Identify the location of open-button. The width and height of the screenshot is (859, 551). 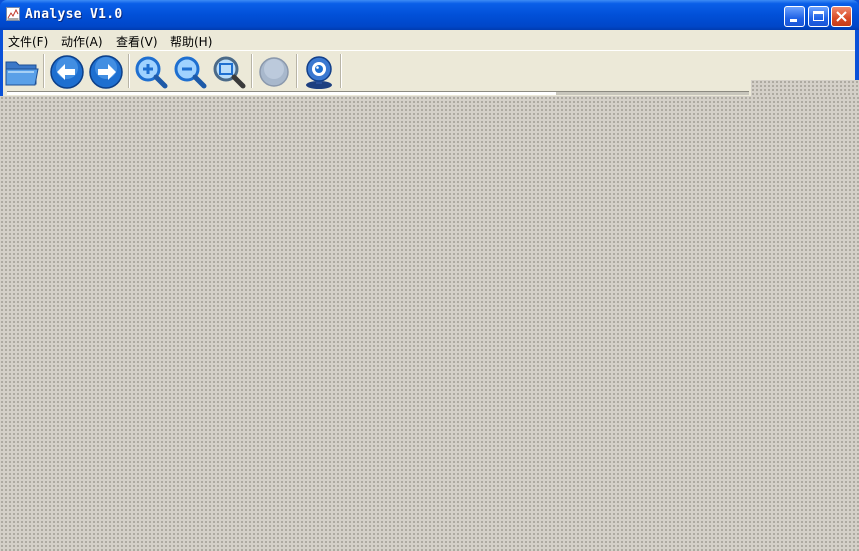
(22, 72).